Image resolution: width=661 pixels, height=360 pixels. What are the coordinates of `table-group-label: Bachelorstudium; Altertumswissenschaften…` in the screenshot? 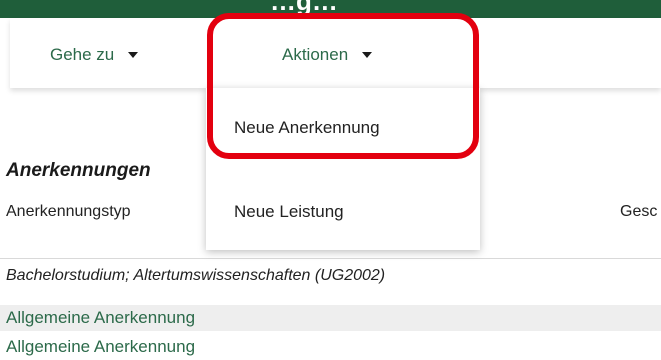 It's located at (196, 275).